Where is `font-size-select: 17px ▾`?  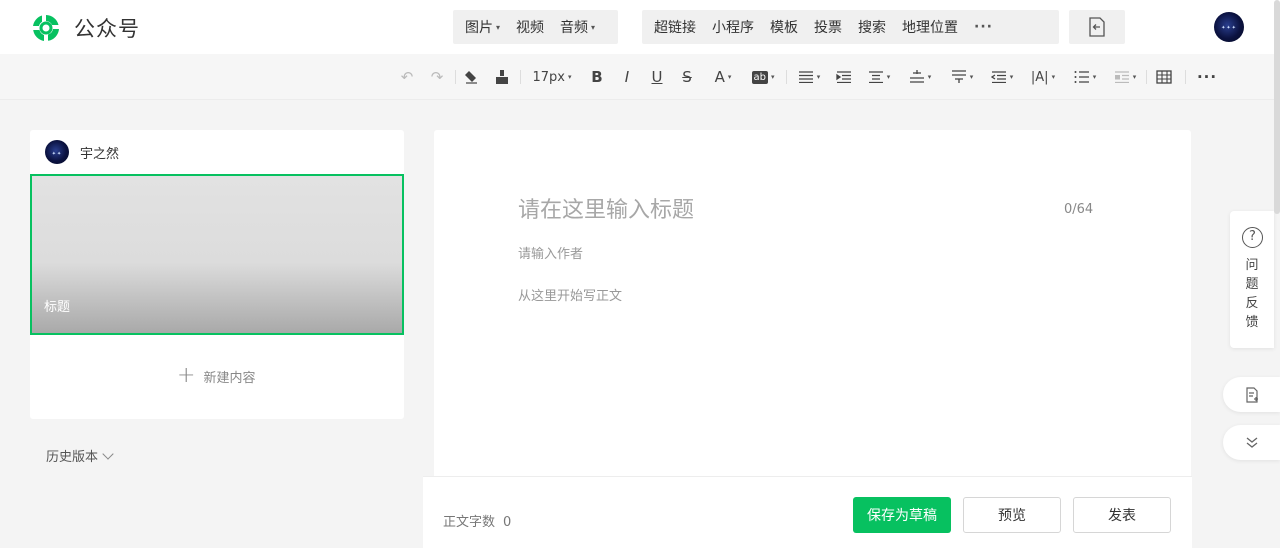 font-size-select: 17px ▾ is located at coordinates (552, 77).